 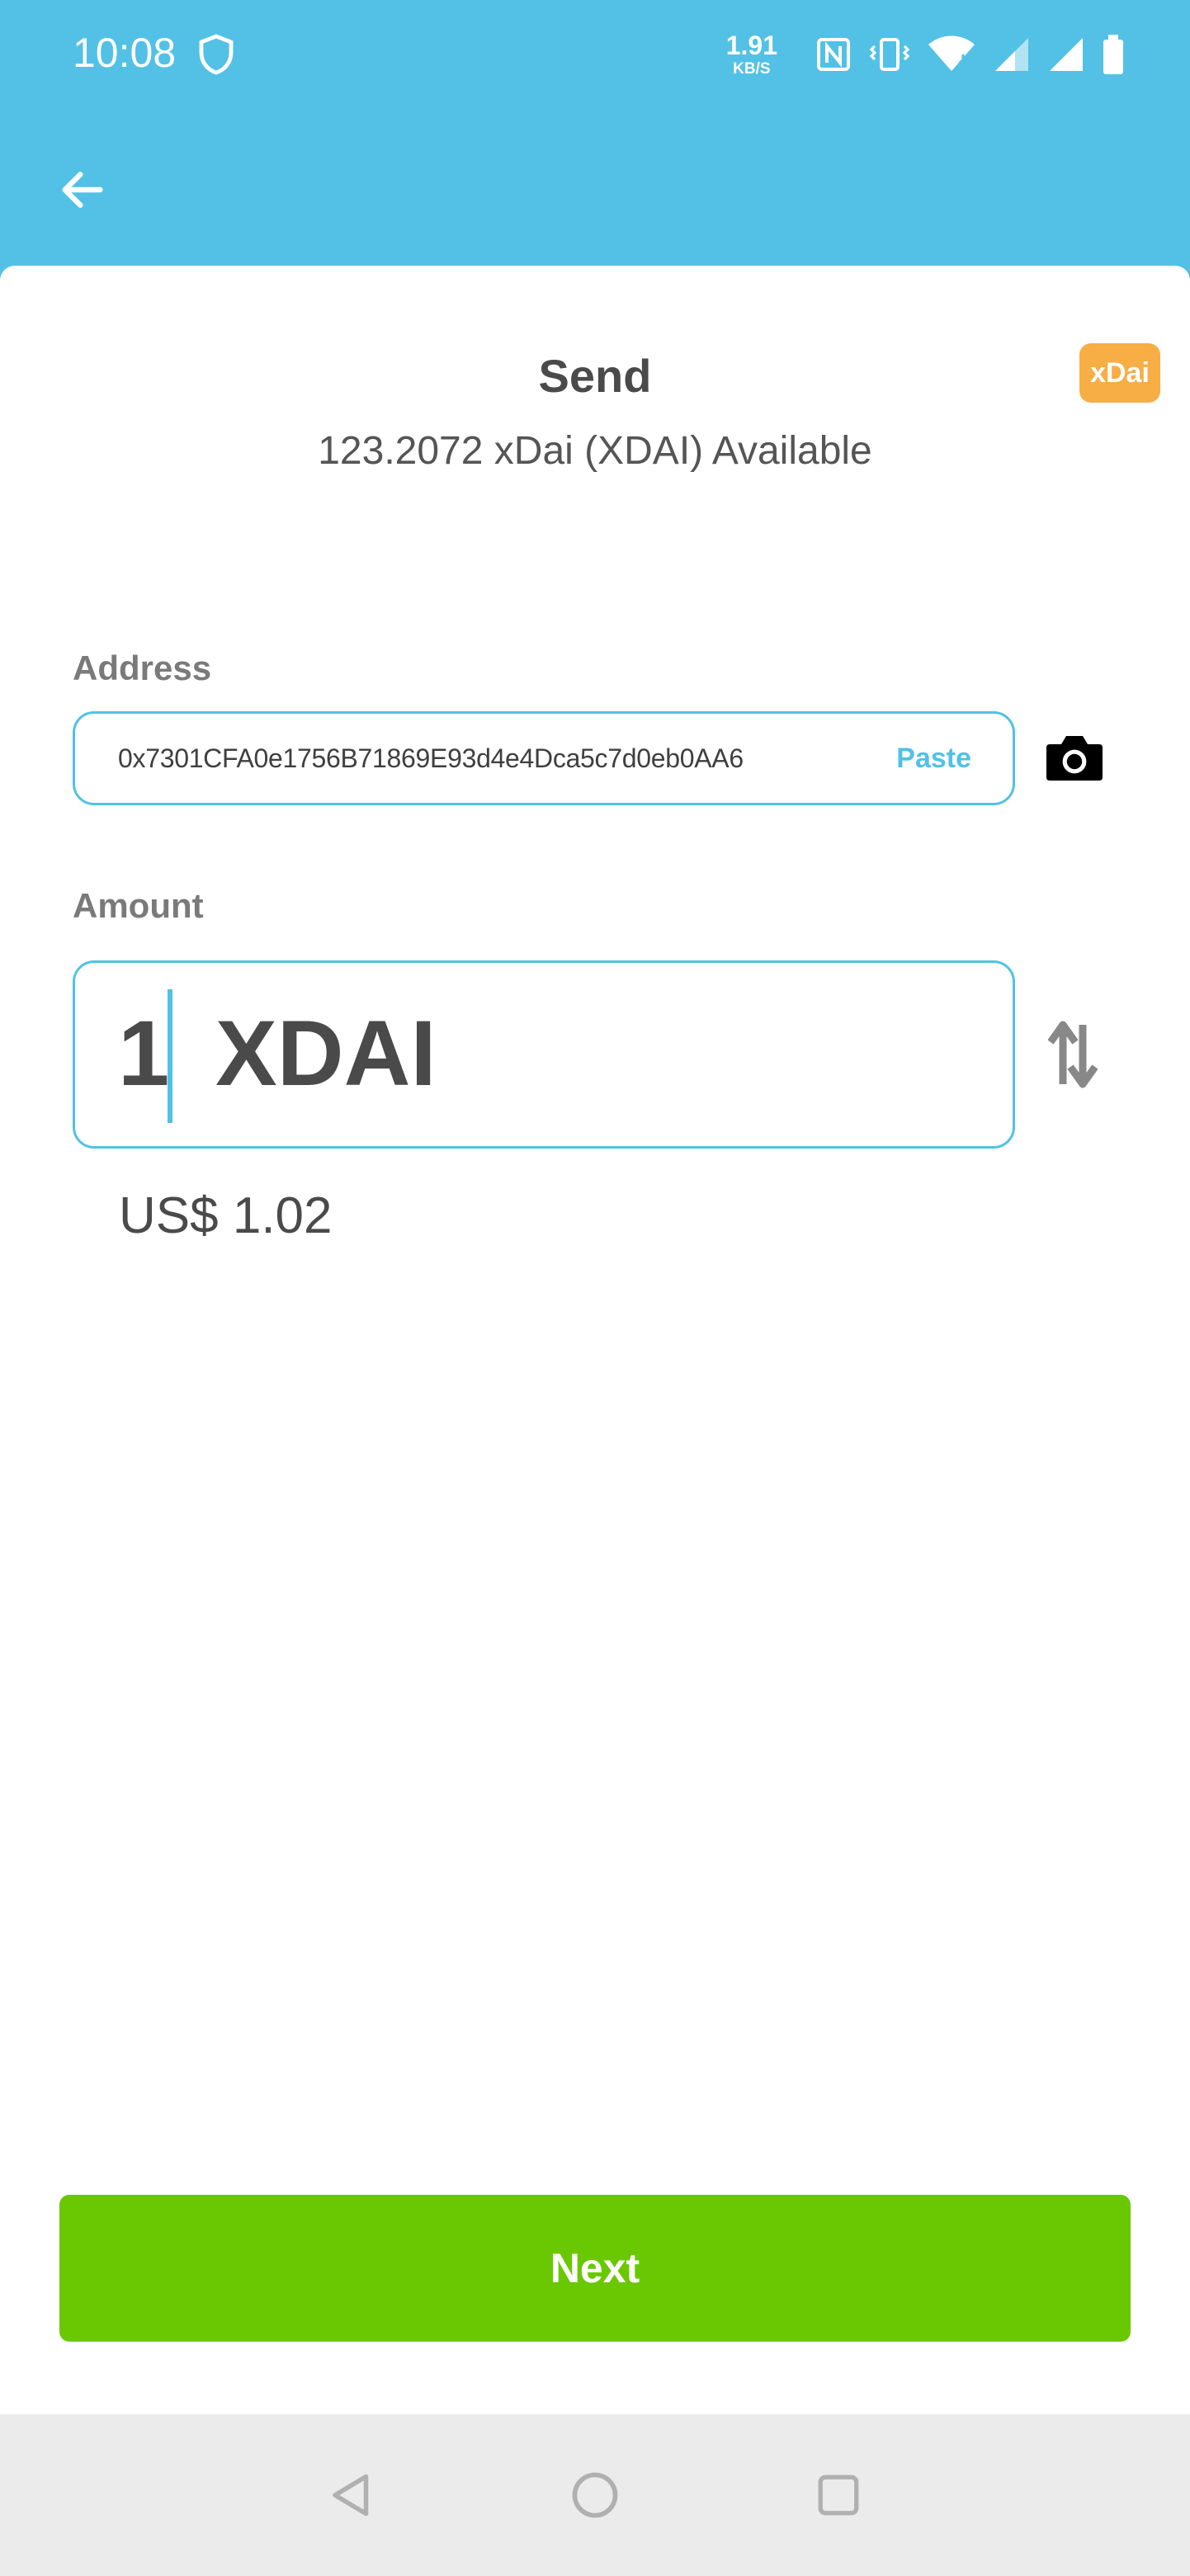 I want to click on battery-icon, so click(x=1113, y=55).